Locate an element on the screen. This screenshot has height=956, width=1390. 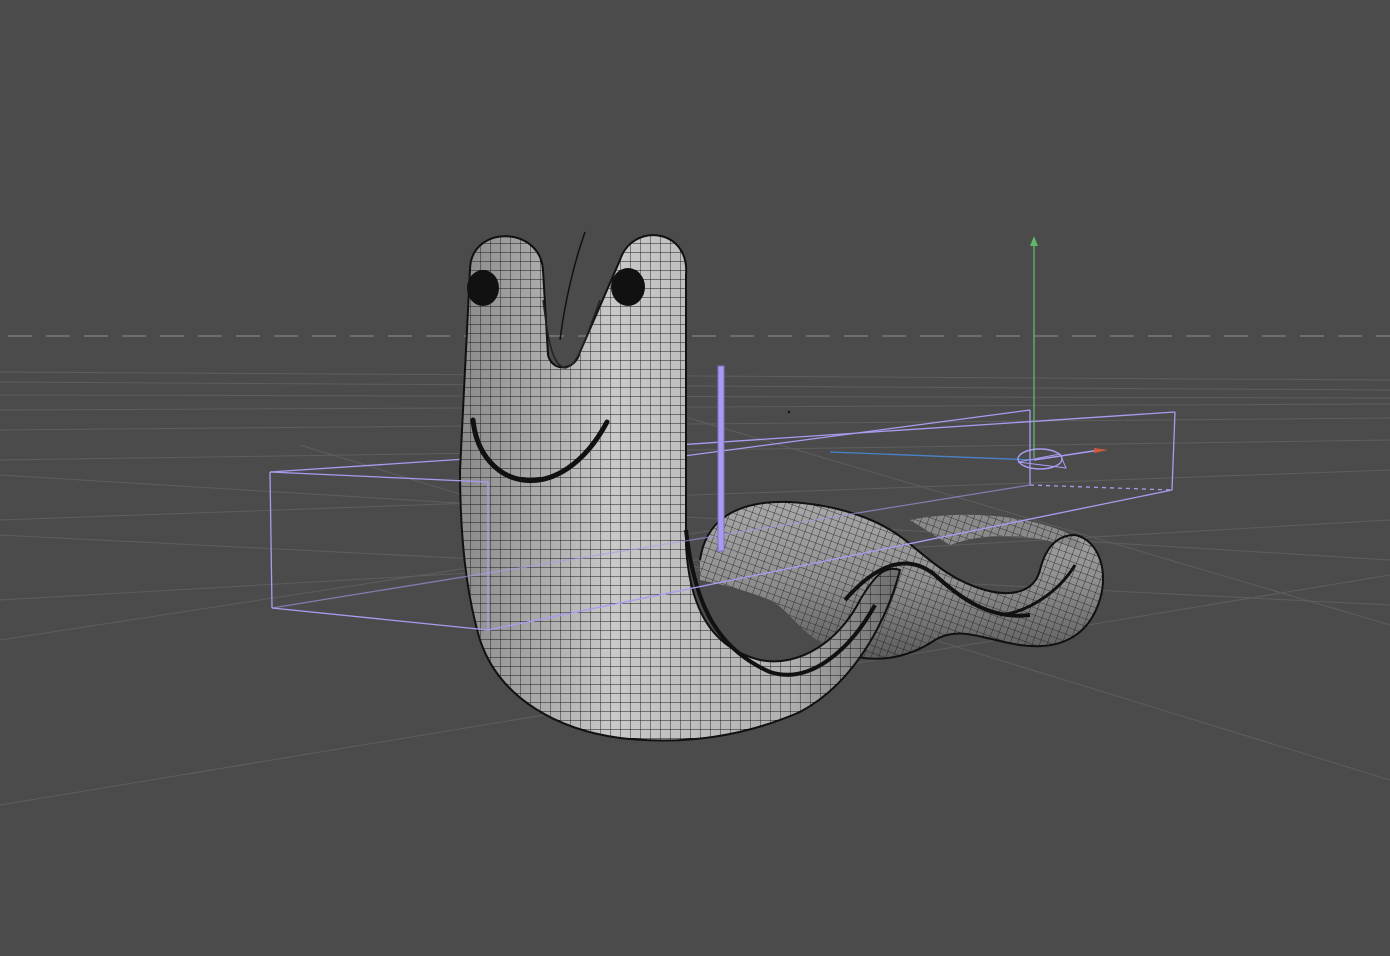
left-eye is located at coordinates (483, 288).